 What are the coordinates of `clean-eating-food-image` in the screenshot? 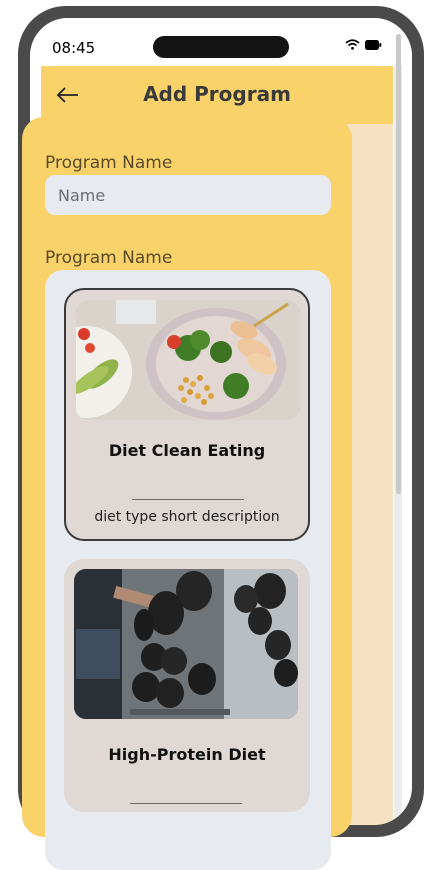 It's located at (188, 360).